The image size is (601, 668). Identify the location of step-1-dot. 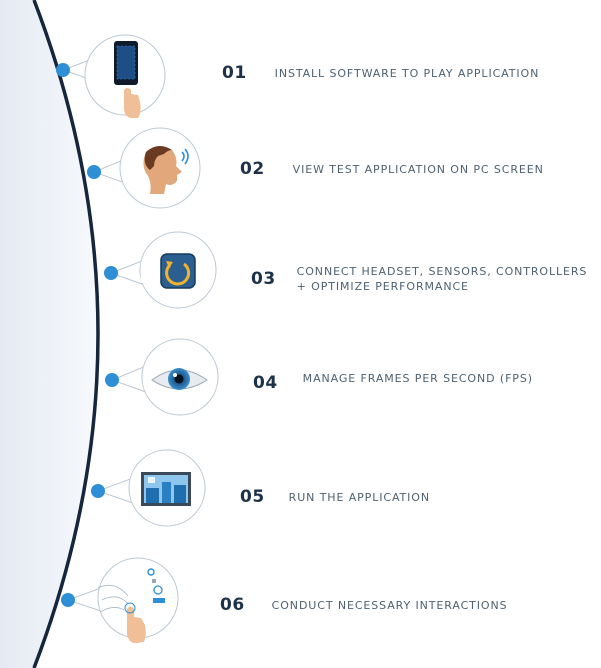
(63, 70).